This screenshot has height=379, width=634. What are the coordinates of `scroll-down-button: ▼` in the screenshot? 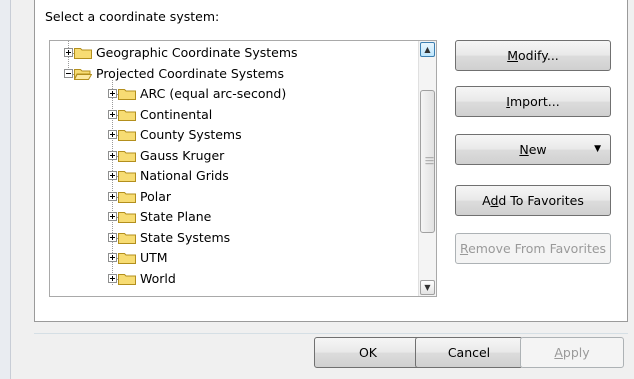 It's located at (427, 287).